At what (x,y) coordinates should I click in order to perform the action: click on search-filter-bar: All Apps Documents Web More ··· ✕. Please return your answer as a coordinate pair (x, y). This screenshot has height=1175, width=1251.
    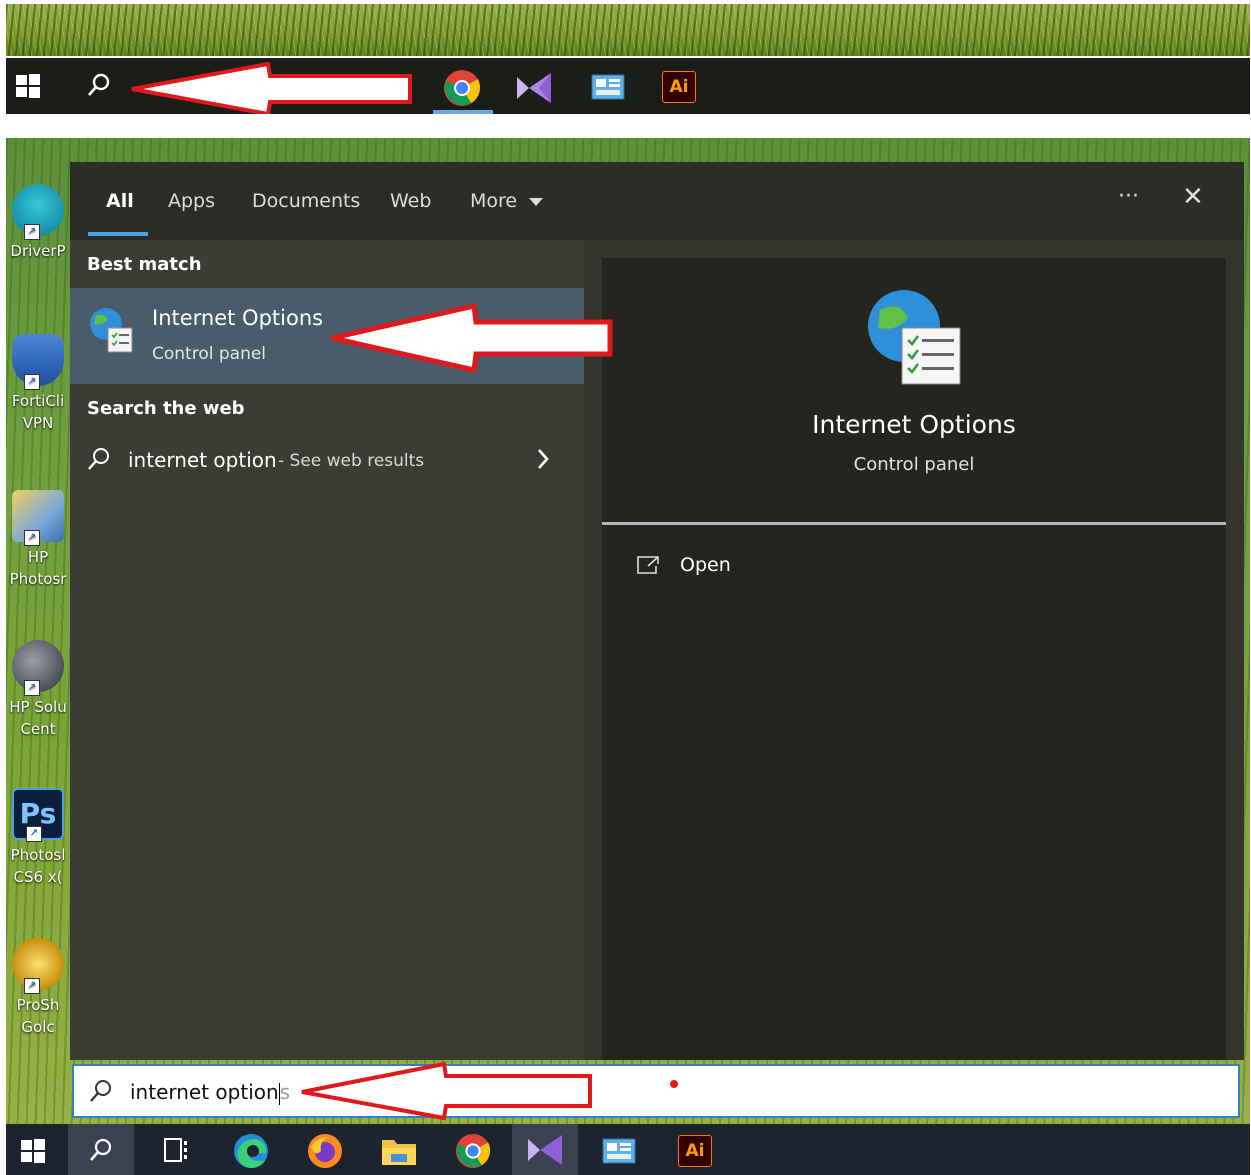
    Looking at the image, I should click on (657, 201).